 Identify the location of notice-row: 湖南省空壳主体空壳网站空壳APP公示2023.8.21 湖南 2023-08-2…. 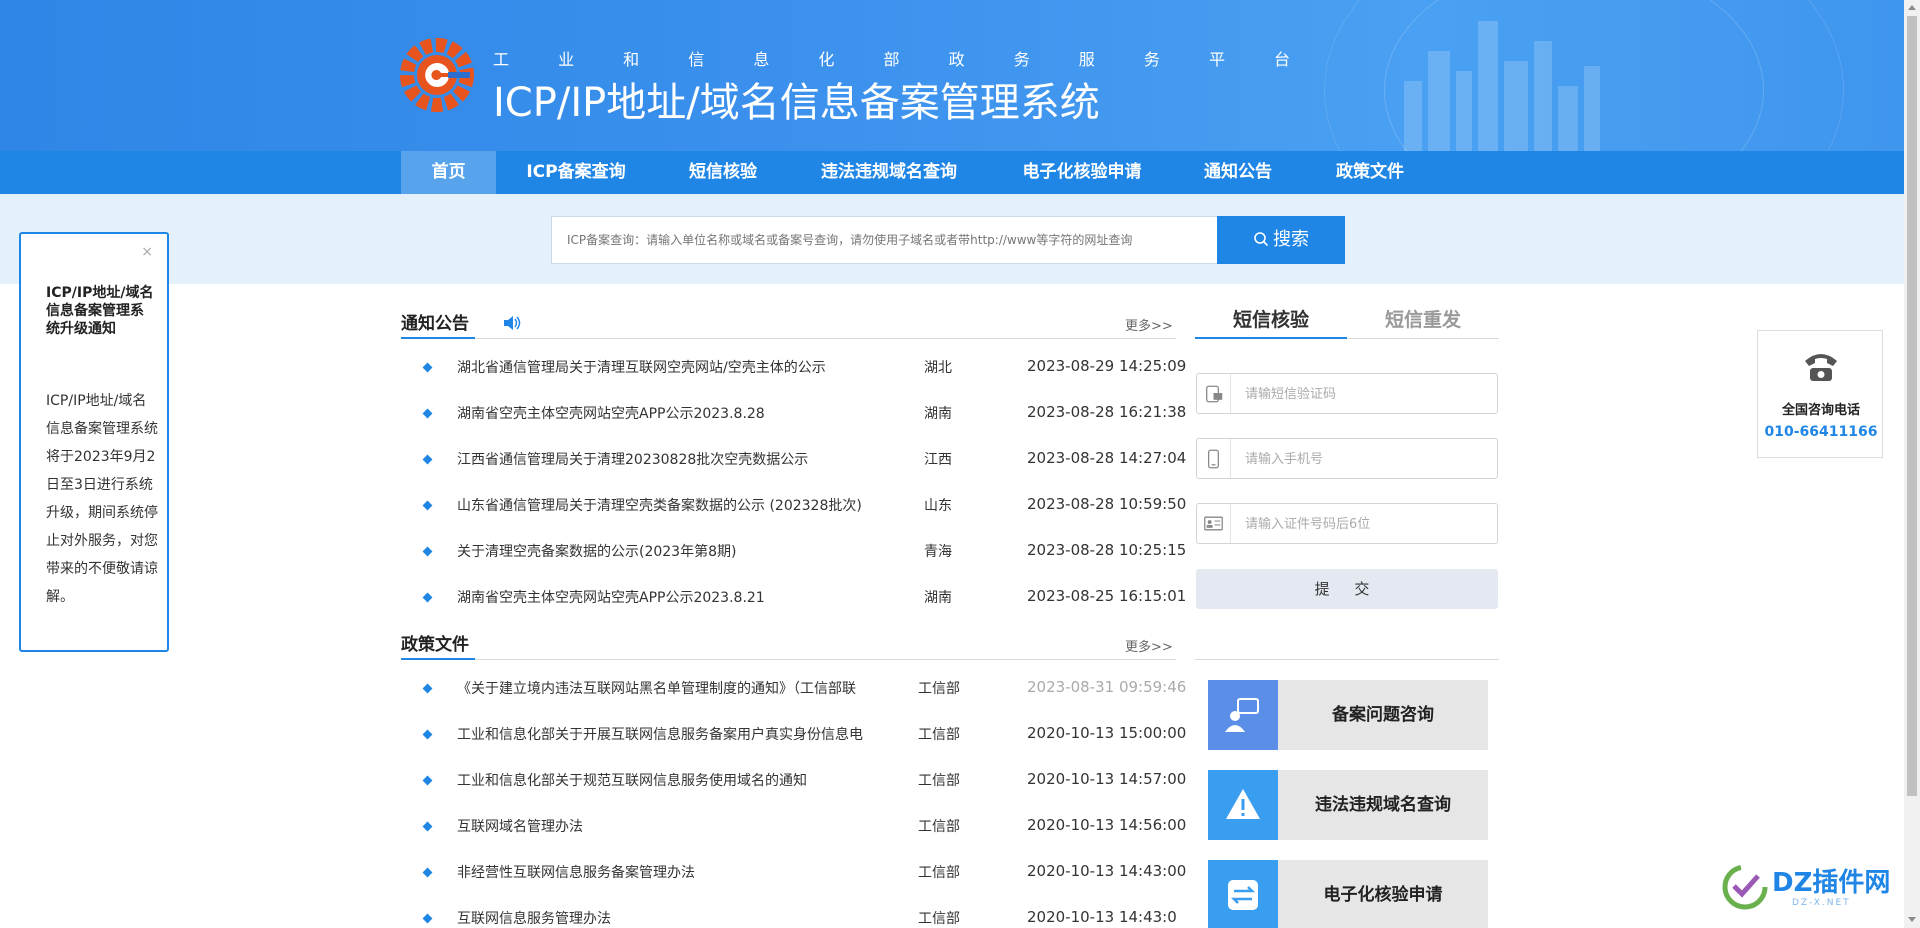
(793, 607).